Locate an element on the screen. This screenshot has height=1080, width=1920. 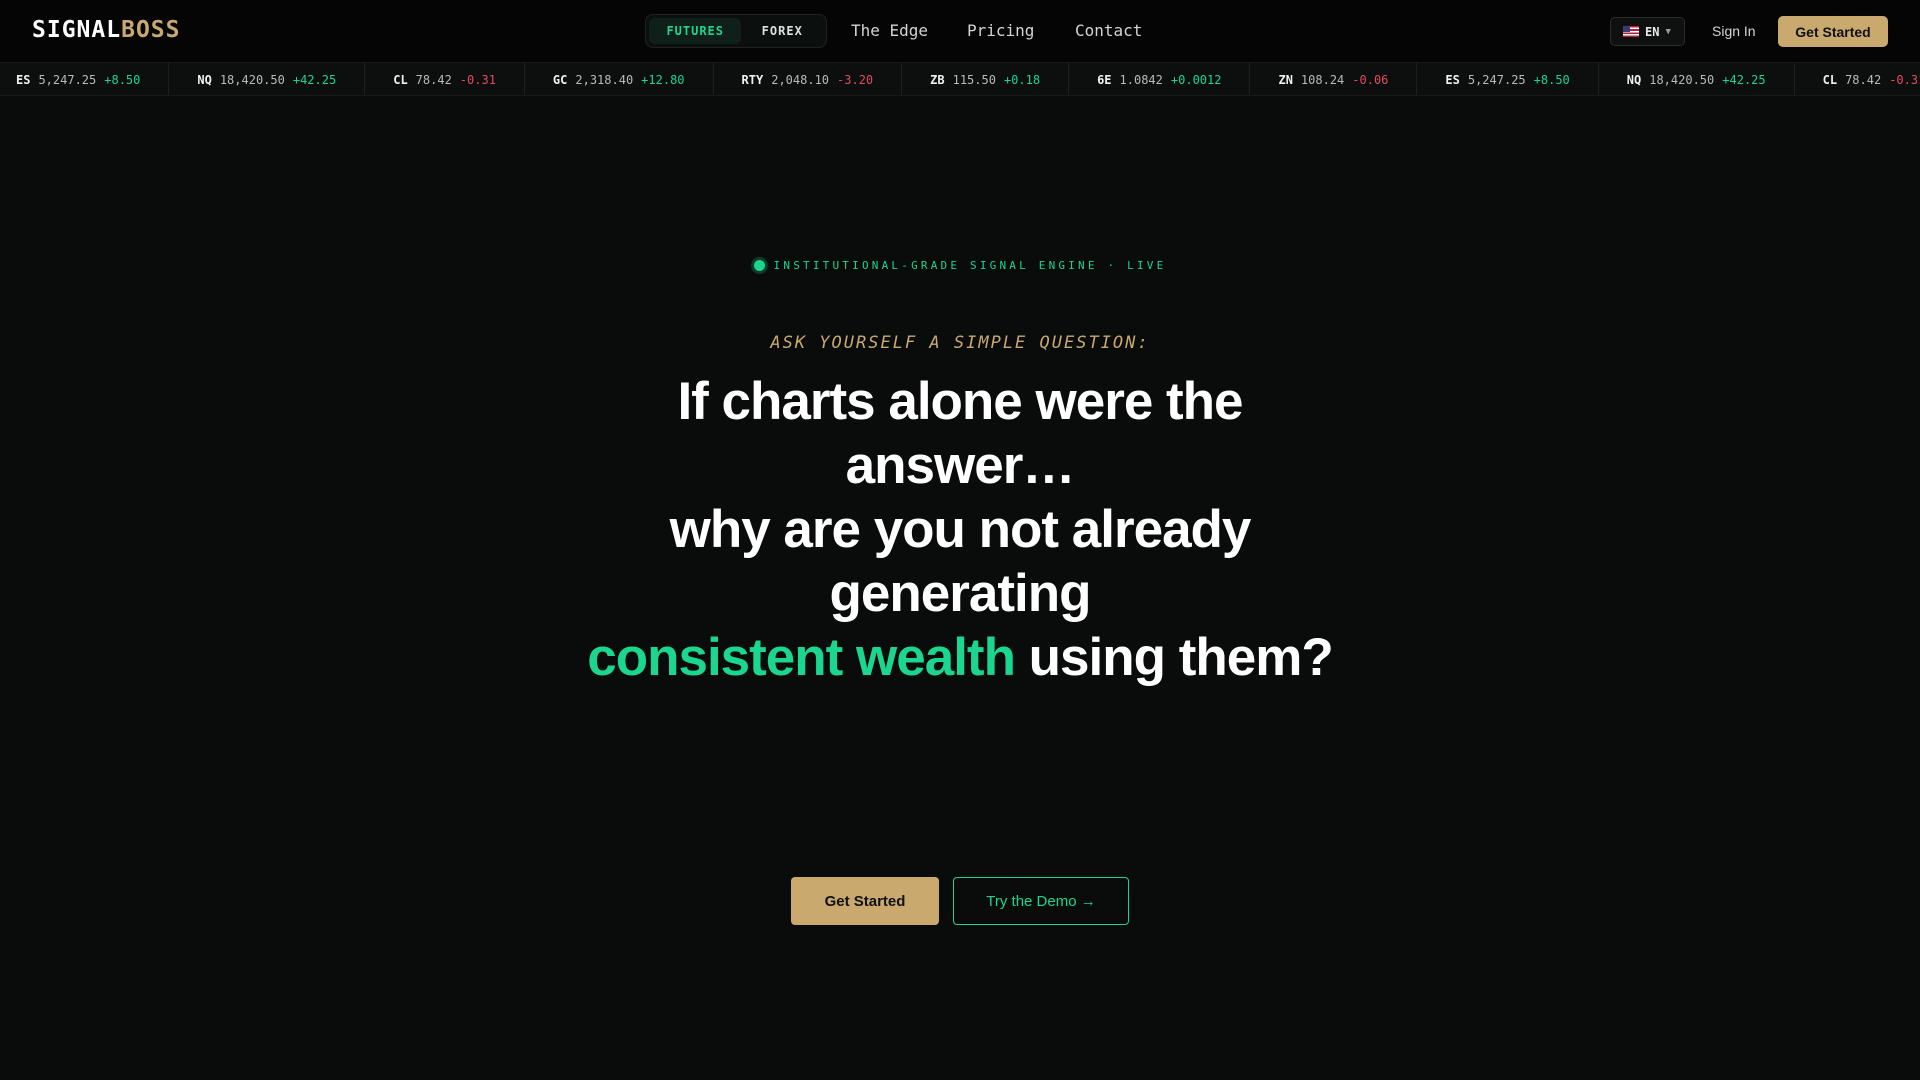
ticker-item: 6E 1.0842 +0.0012 is located at coordinates (1160, 79).